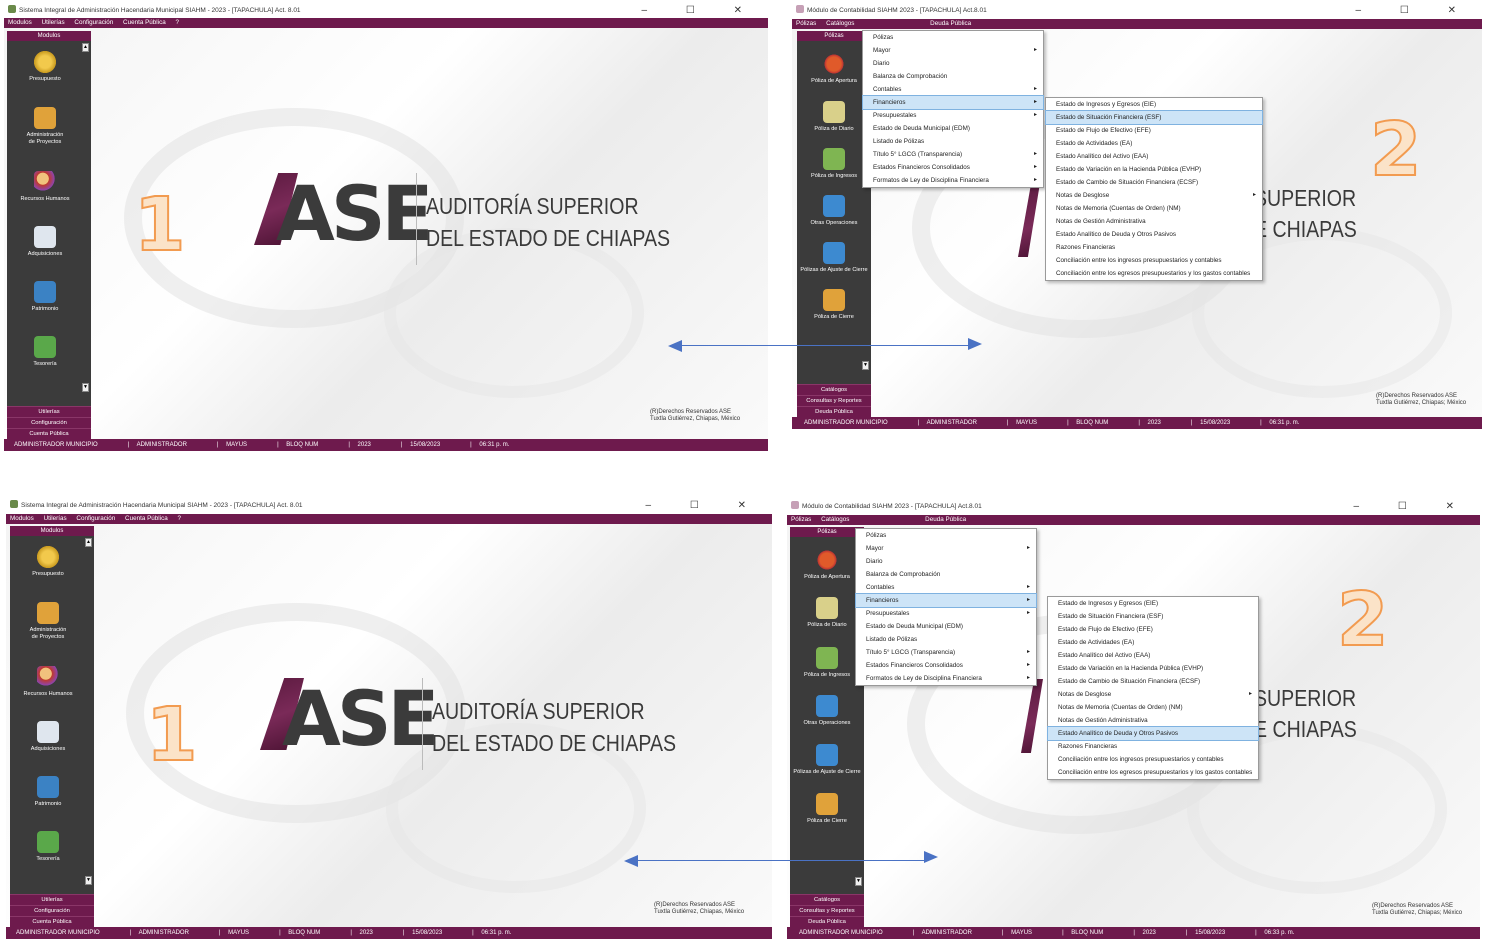  I want to click on submenu-esf: Estado de Situación Financiera (ESF), so click(1154, 117).